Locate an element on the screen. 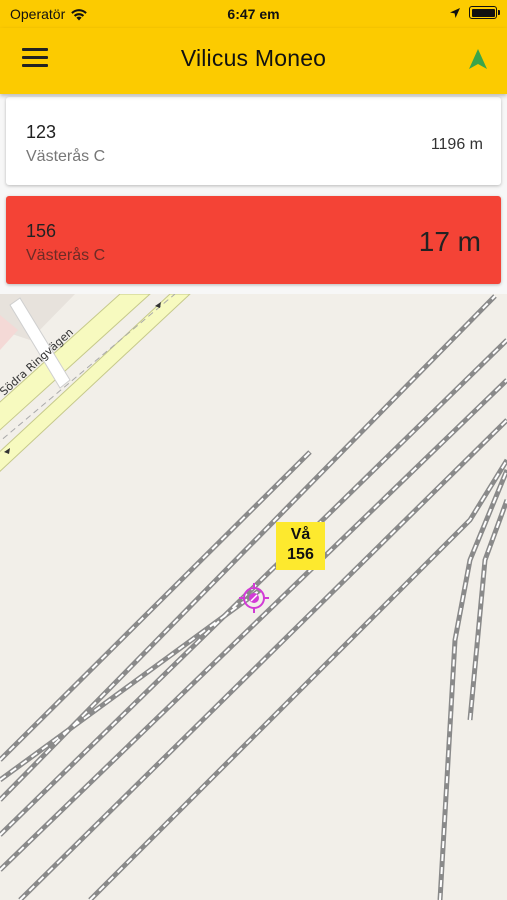  train-distance: 17 m is located at coordinates (449, 241).